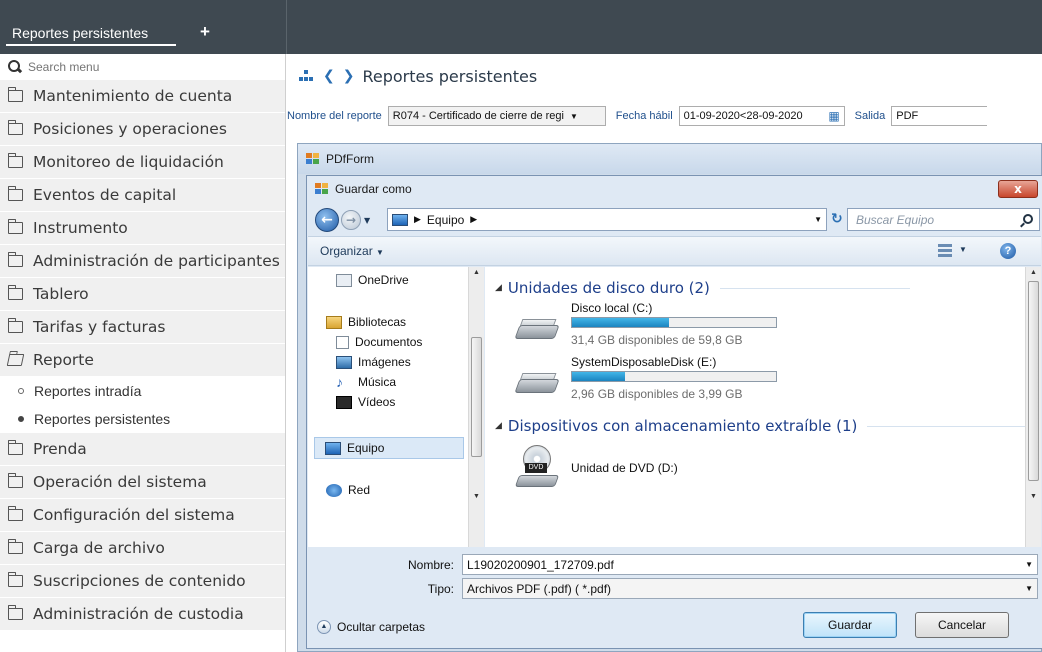 The image size is (1042, 652). I want to click on sidebar-item-label: Carga de archivo, so click(99, 548).